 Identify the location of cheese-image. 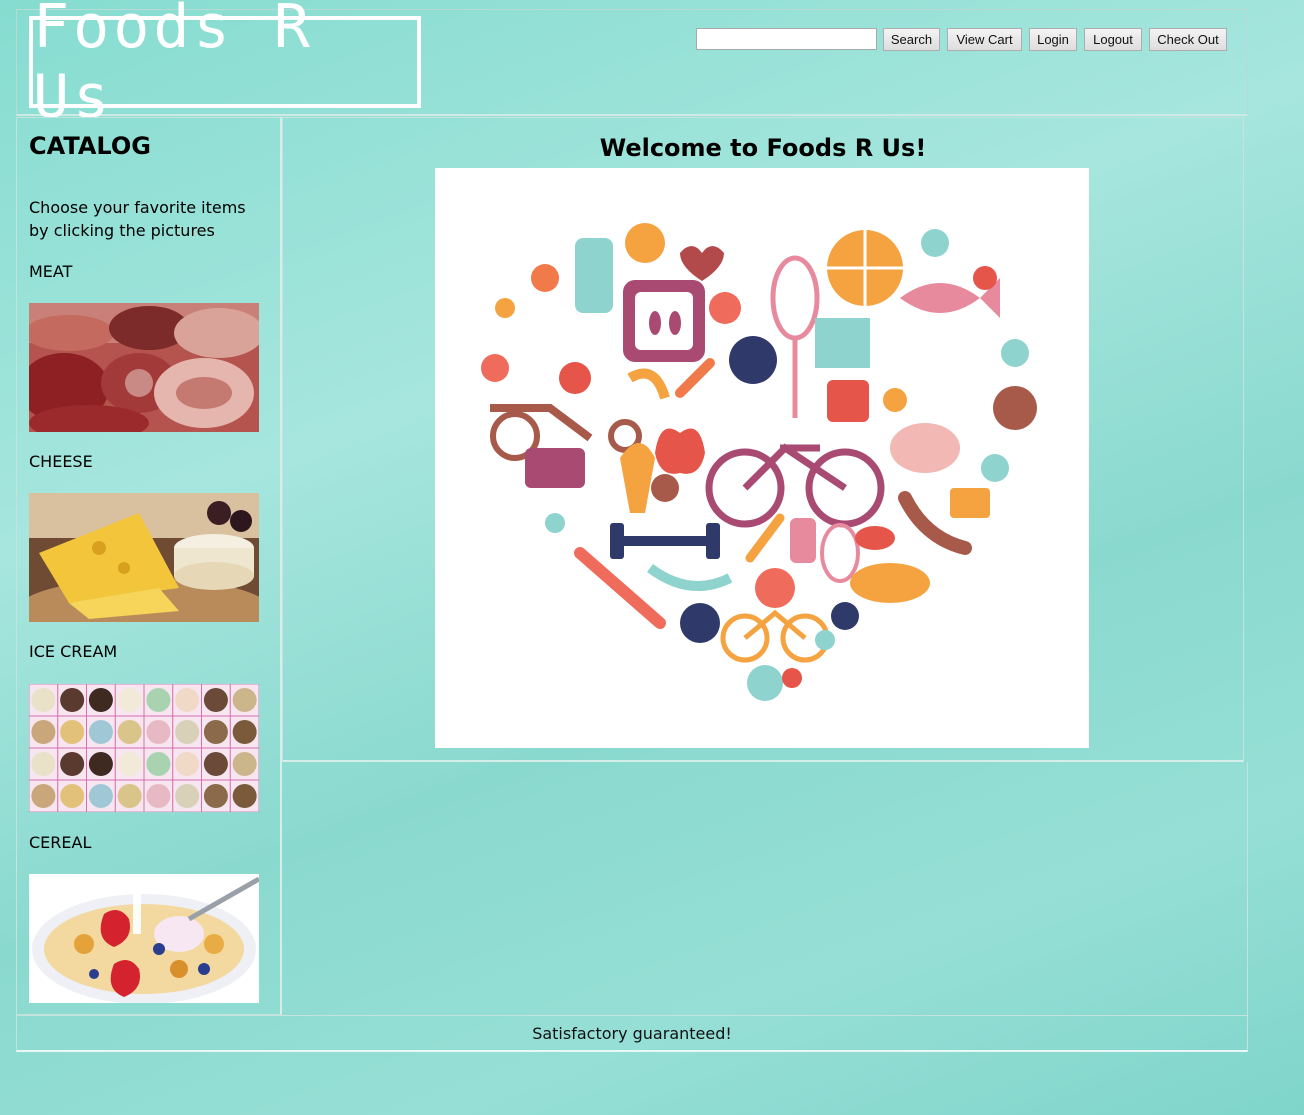
(144, 557).